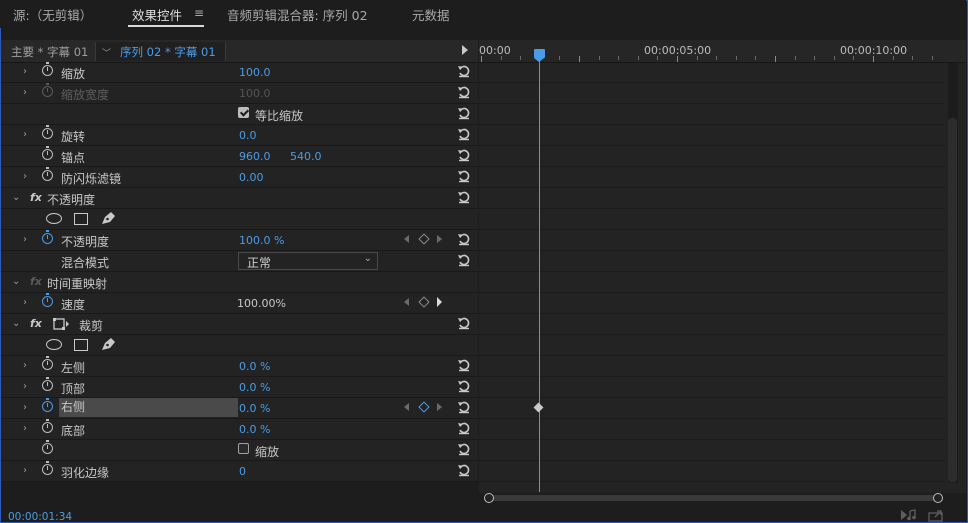 The width and height of the screenshot is (968, 523). I want to click on zoom-checkbox, so click(243, 448).